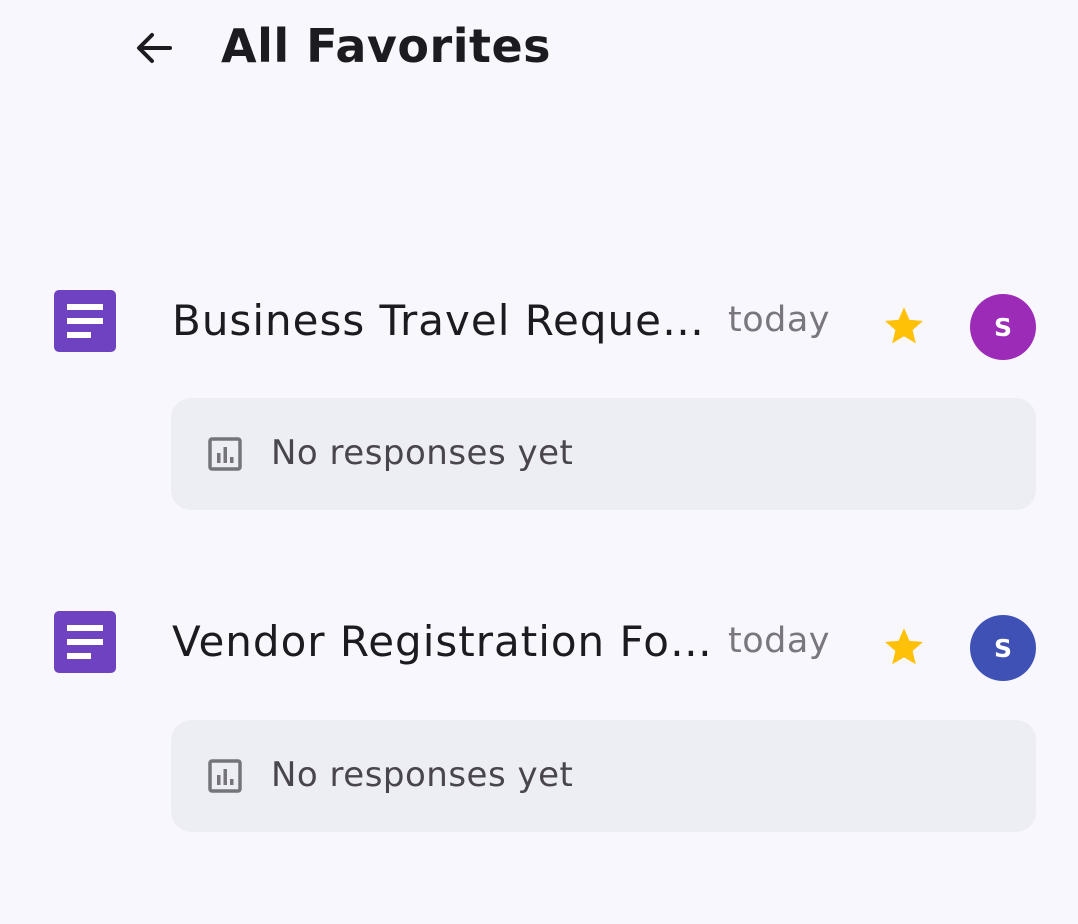 Image resolution: width=1078 pixels, height=924 pixels. I want to click on back-button, so click(154, 48).